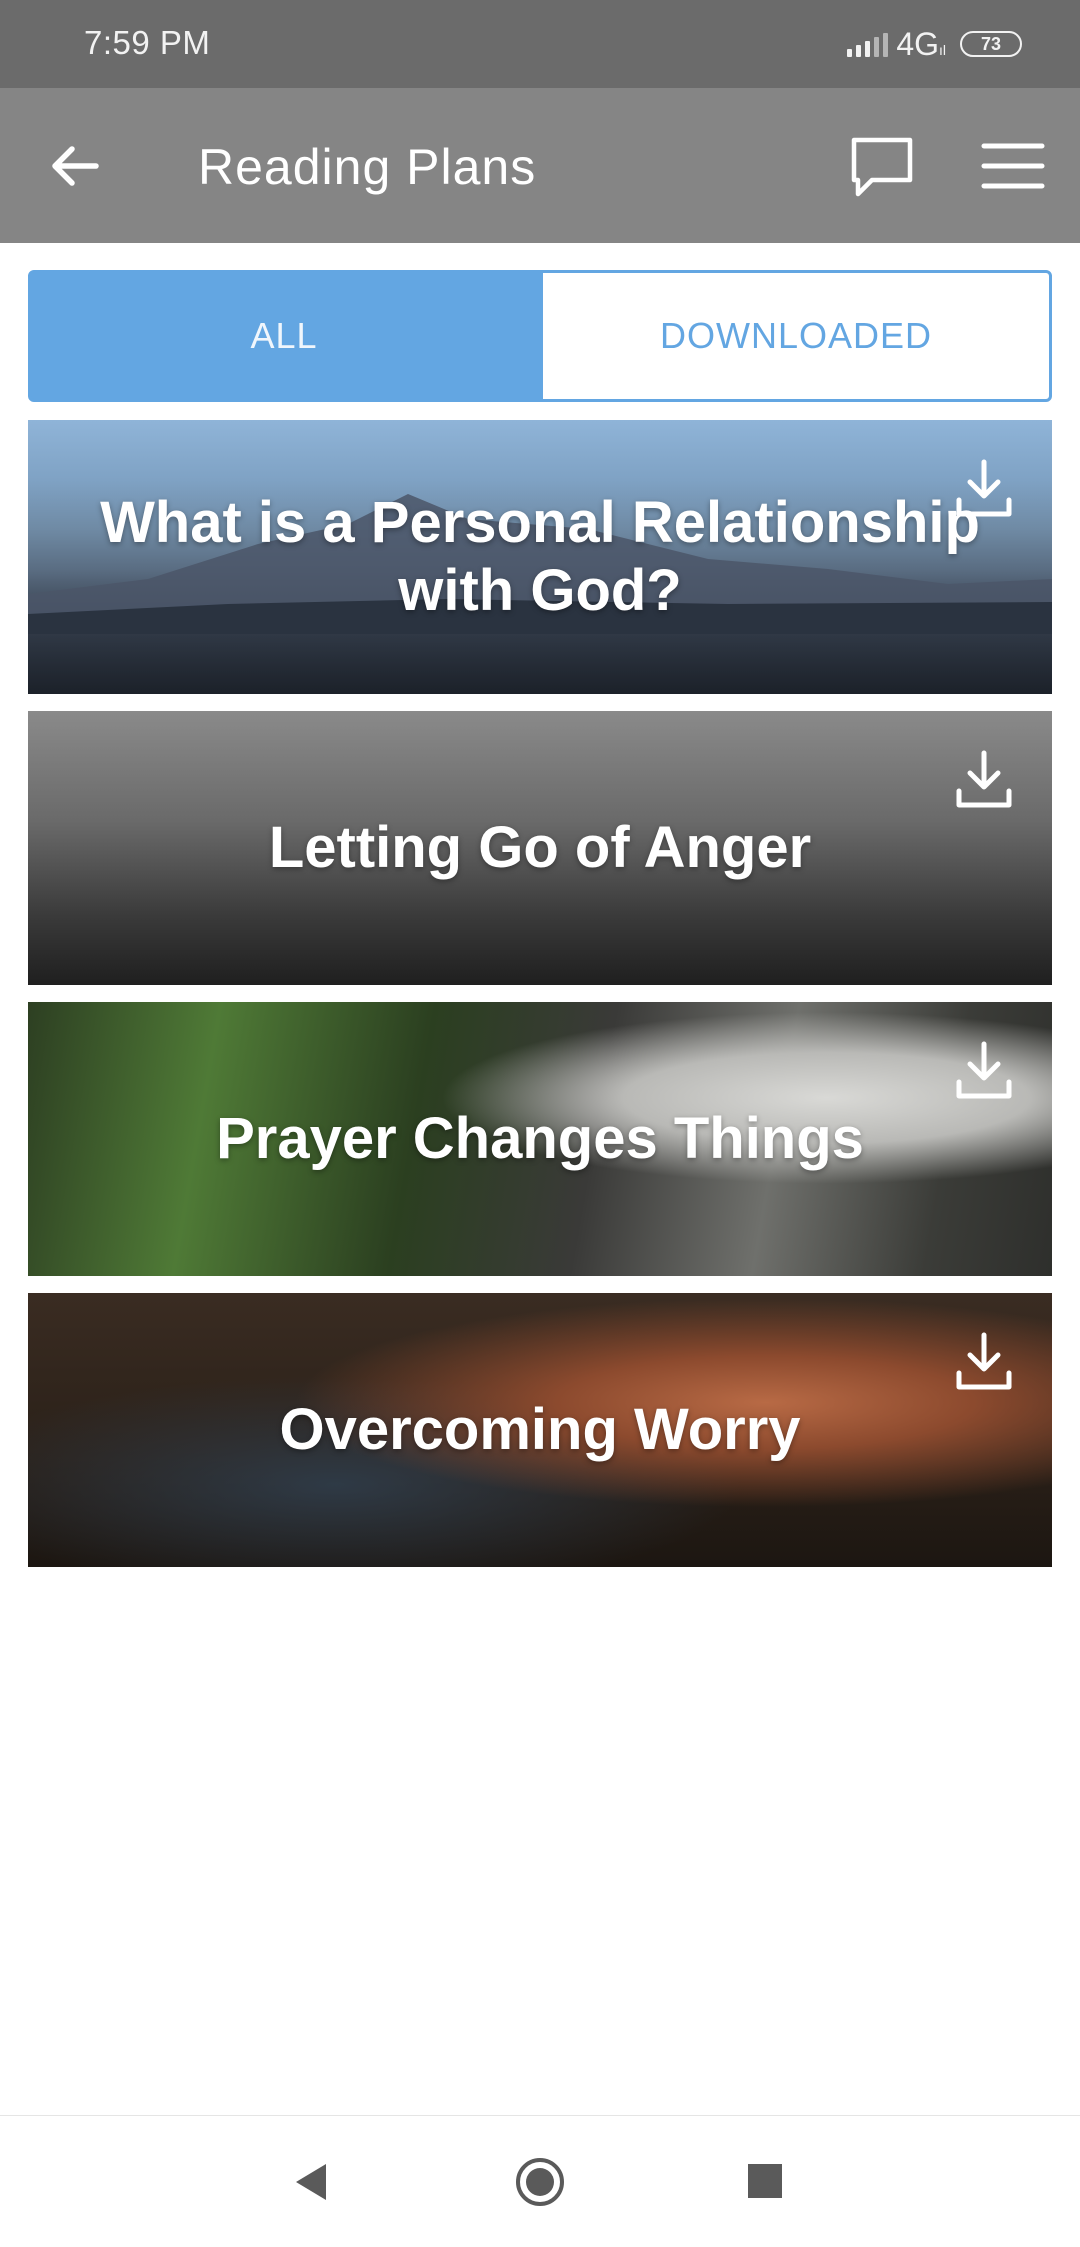  What do you see at coordinates (540, 44) in the screenshot?
I see `status-bar: 7:59 PM 4Gıl 73` at bounding box center [540, 44].